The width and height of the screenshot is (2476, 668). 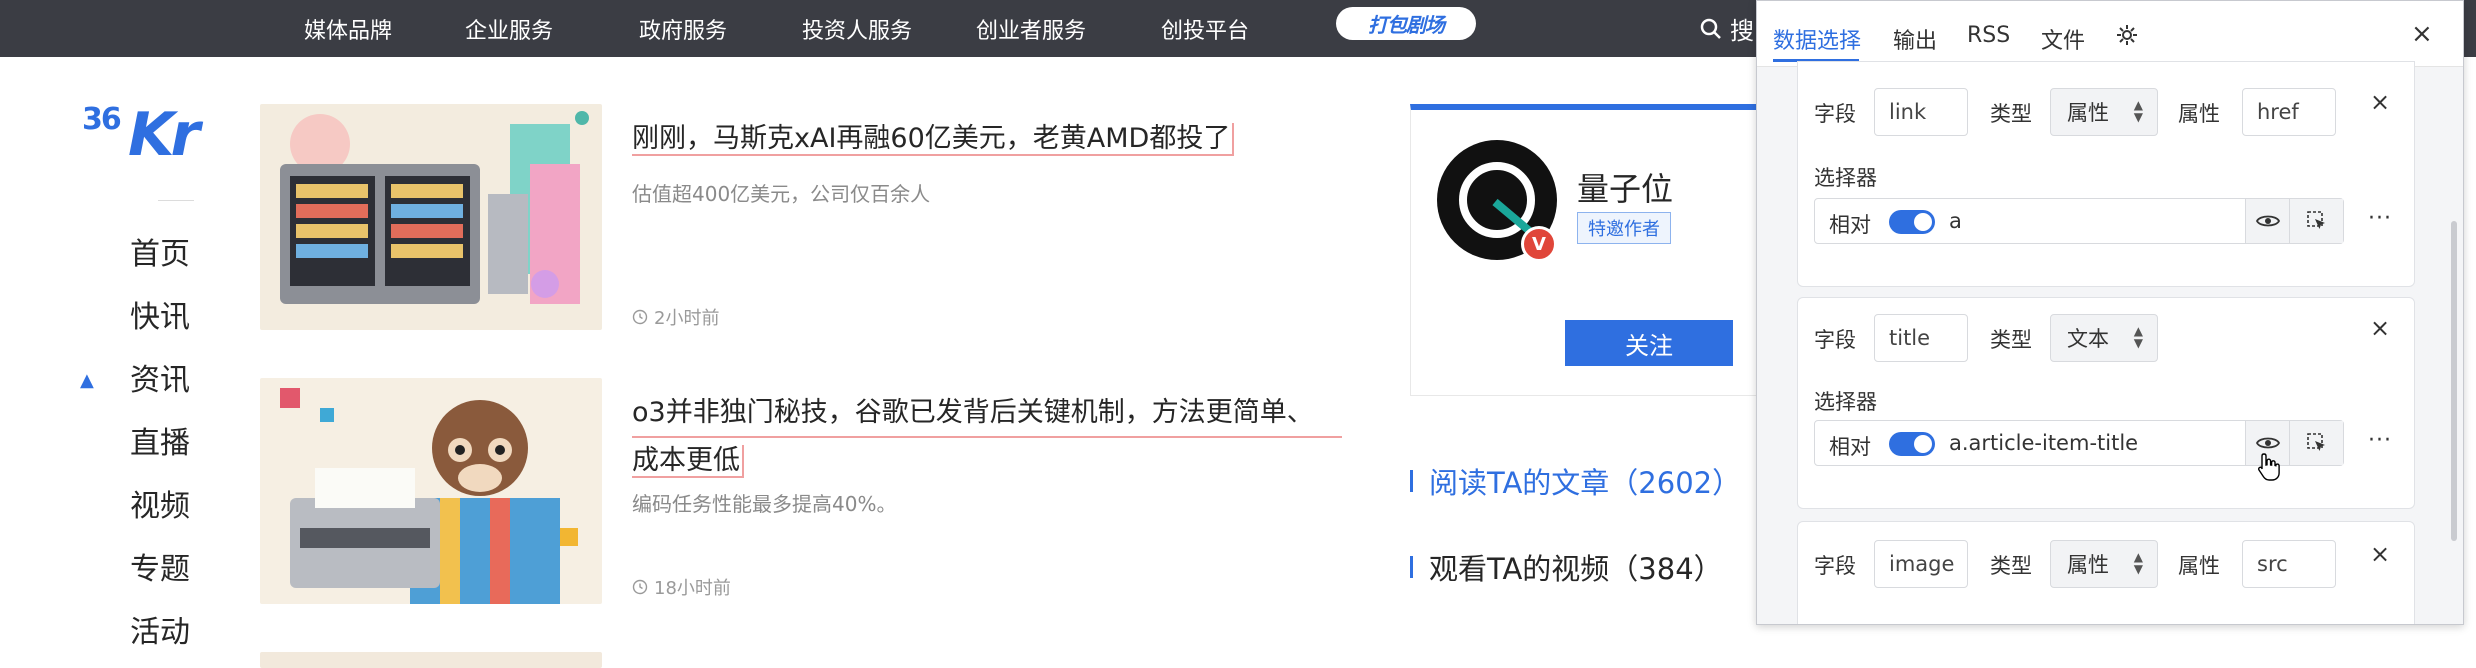 I want to click on eye-icon, so click(x=2267, y=221).